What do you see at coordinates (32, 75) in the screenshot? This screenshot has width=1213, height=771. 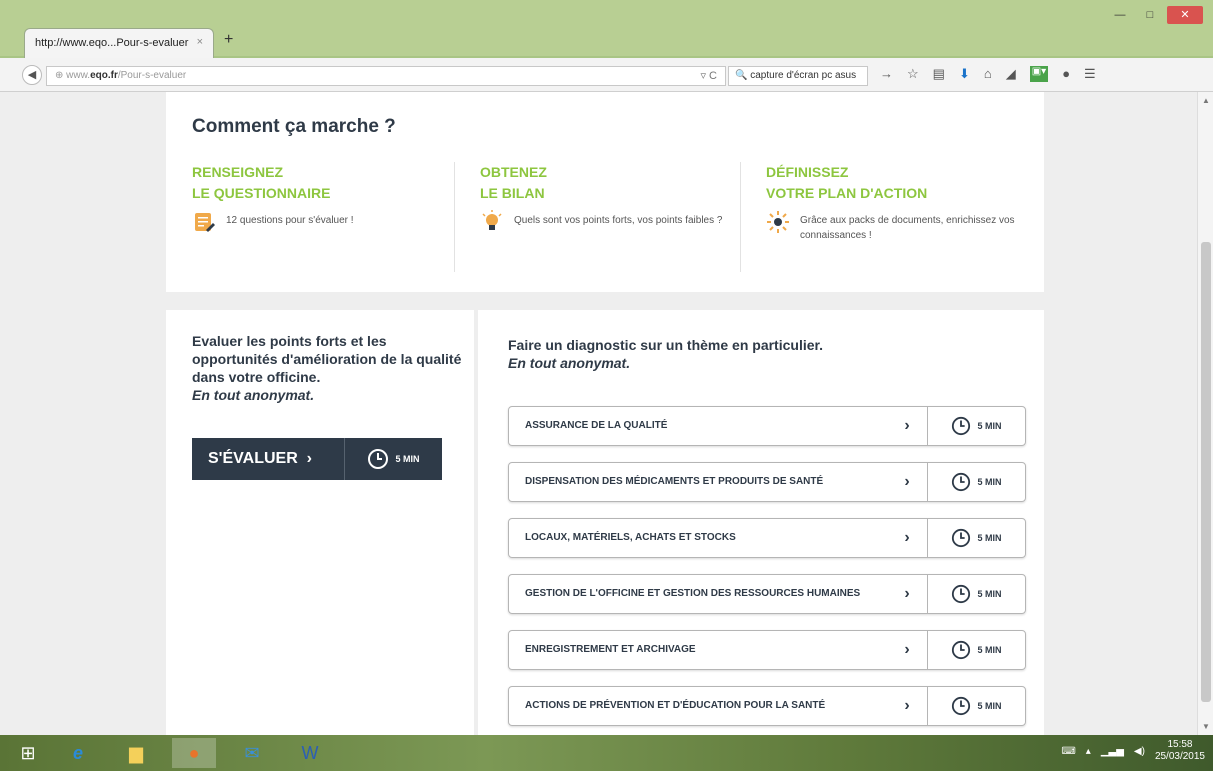 I see `back-button: ◀` at bounding box center [32, 75].